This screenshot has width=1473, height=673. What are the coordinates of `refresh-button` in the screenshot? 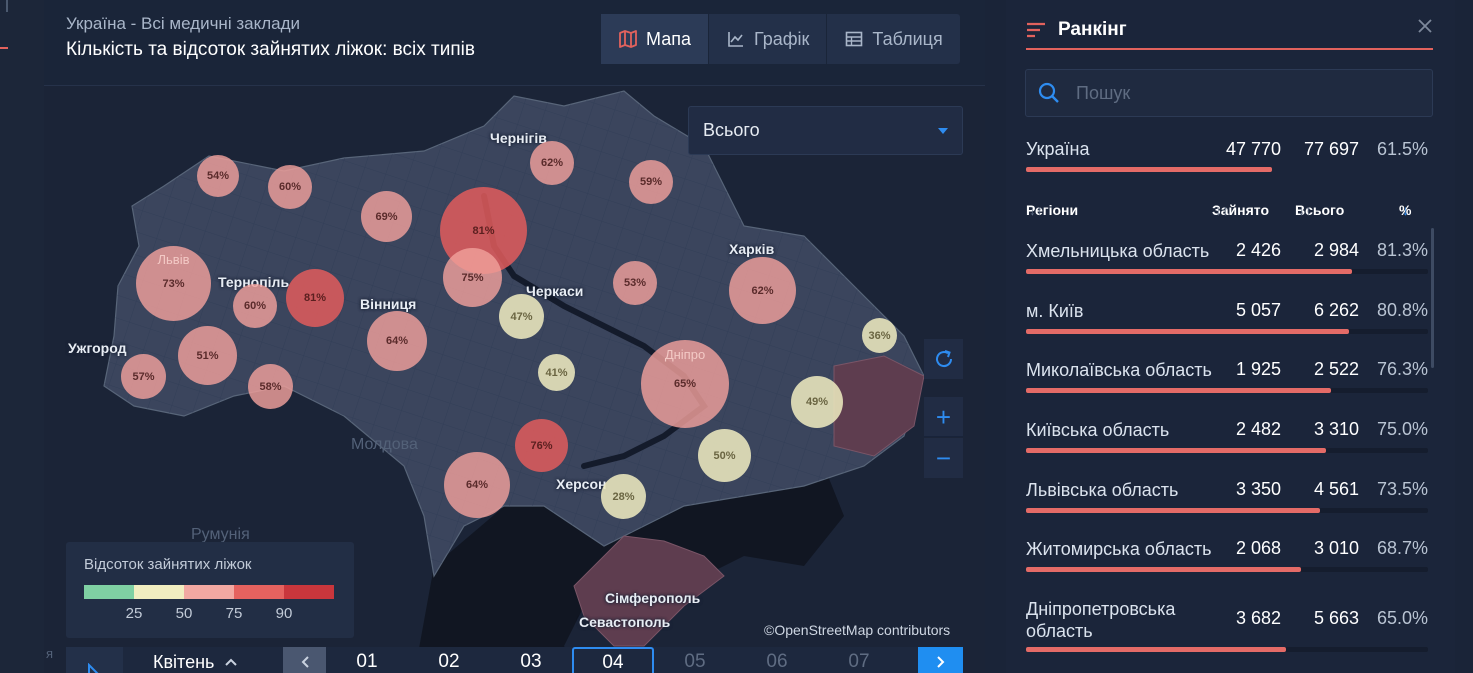 It's located at (943, 359).